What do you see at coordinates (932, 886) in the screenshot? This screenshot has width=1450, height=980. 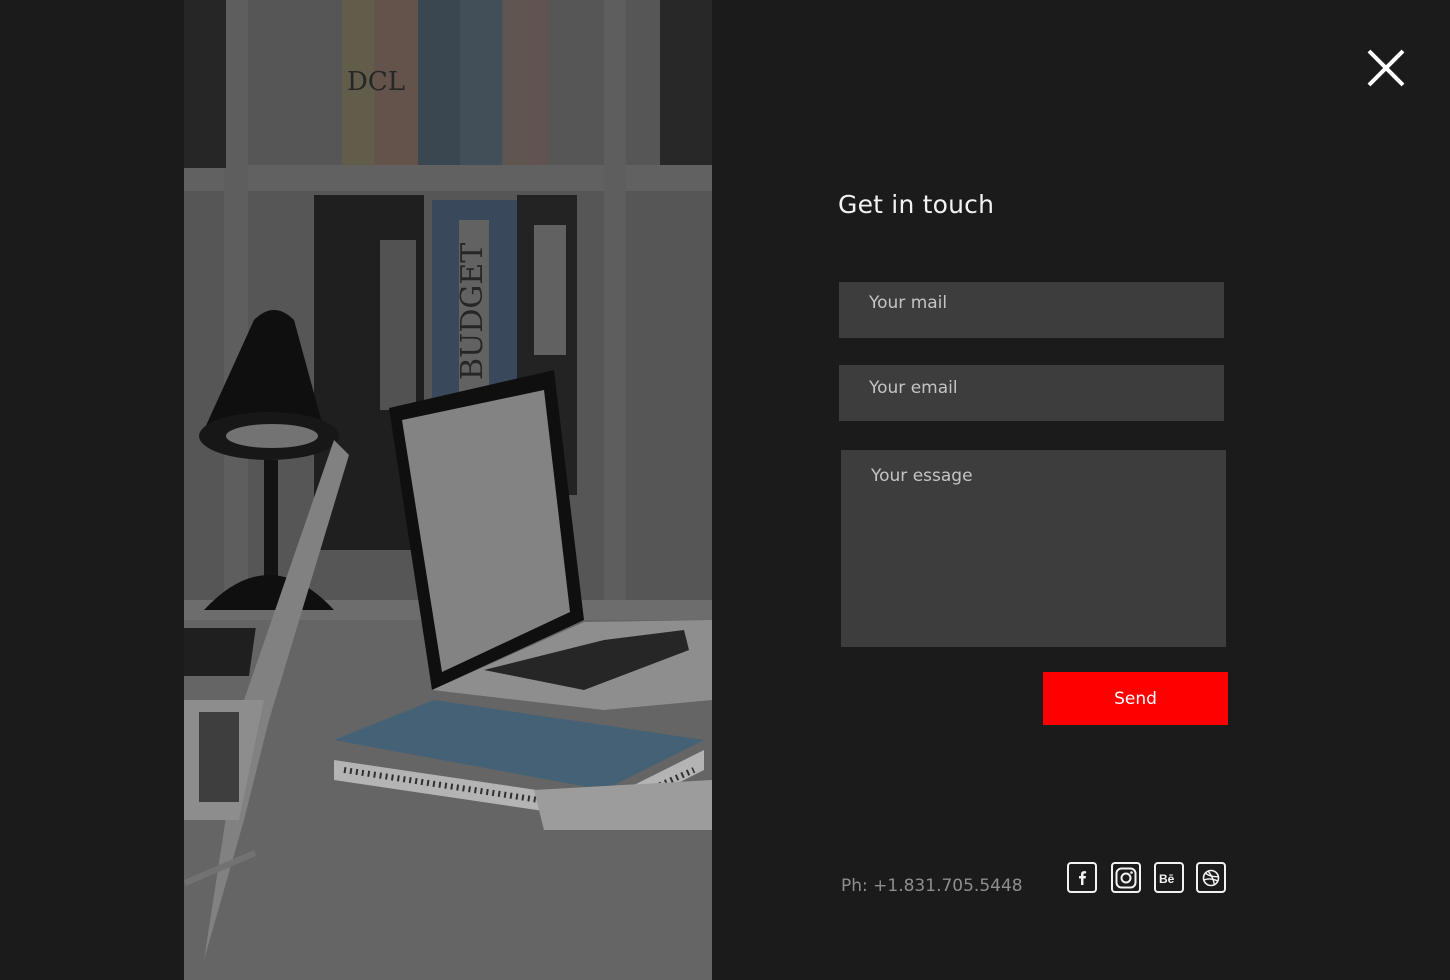 I see `phone-number: Ph: +1.831.705.5448` at bounding box center [932, 886].